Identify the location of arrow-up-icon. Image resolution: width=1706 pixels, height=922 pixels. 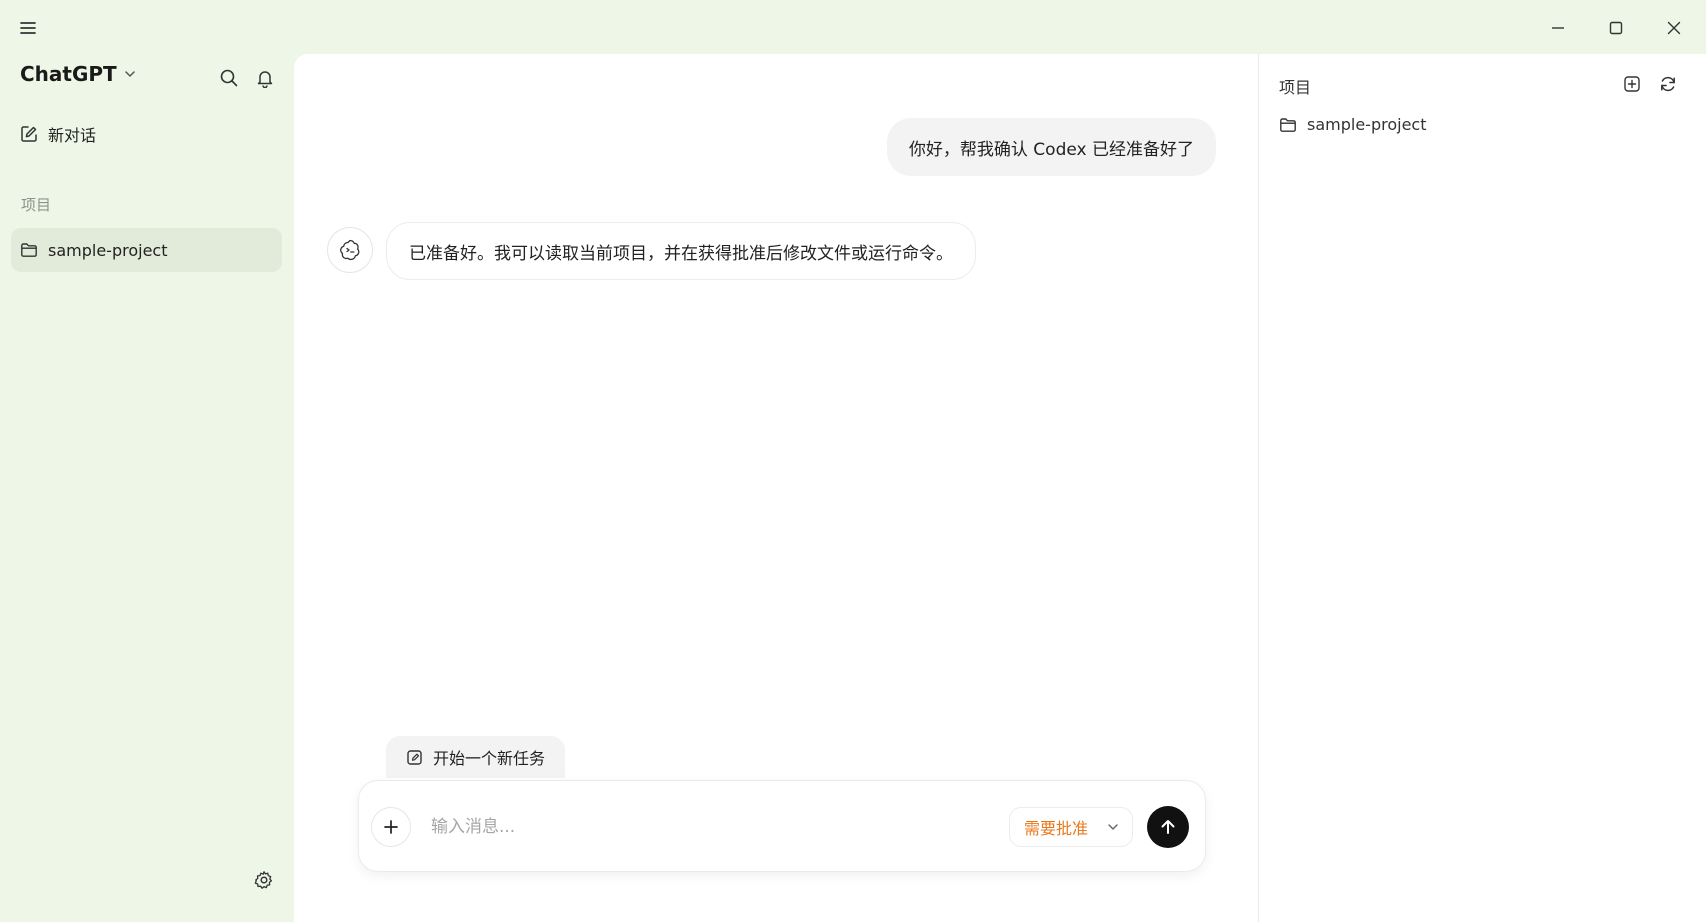
(1168, 827).